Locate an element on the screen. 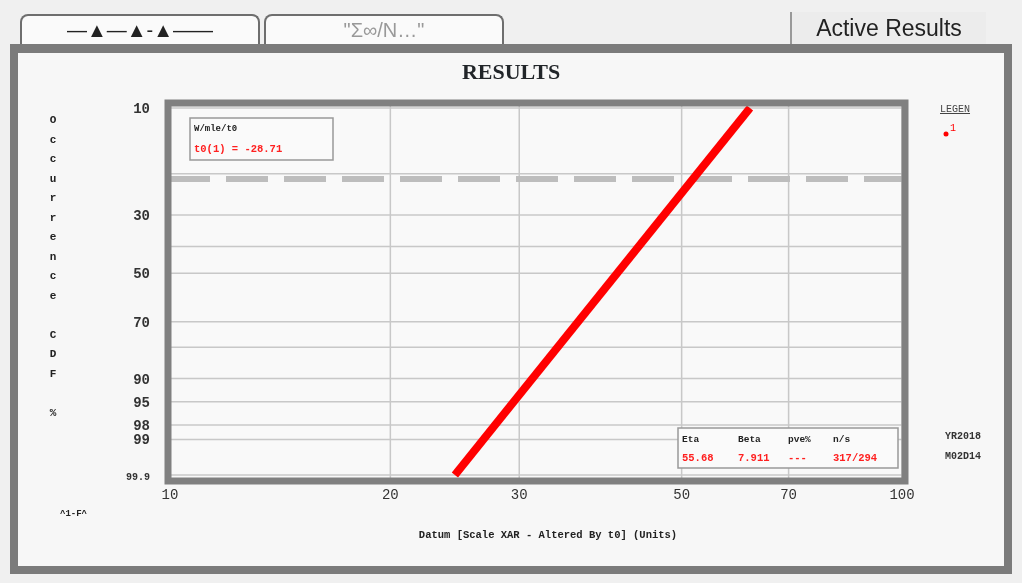  y-tick-label: 50 is located at coordinates (141, 274).